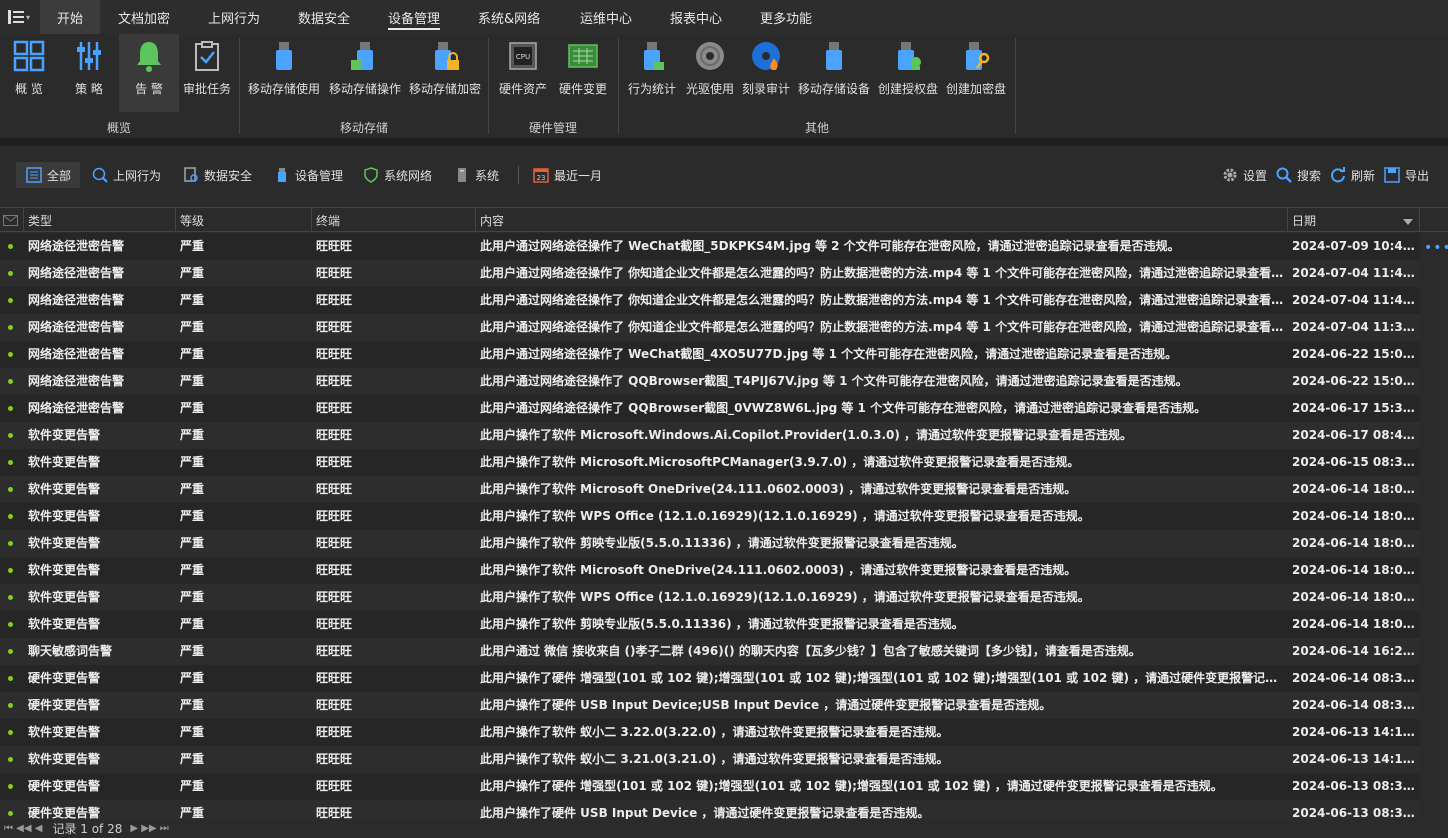 The height and width of the screenshot is (838, 1448). I want to click on create-encrypt-disk-button: 创建加密盘, so click(976, 74).